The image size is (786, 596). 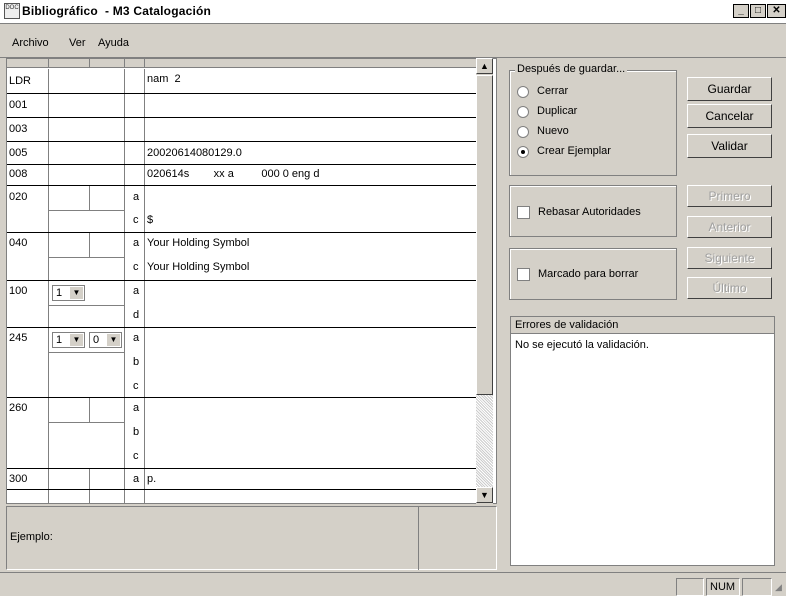 What do you see at coordinates (741, 11) in the screenshot?
I see `minimize-button: _` at bounding box center [741, 11].